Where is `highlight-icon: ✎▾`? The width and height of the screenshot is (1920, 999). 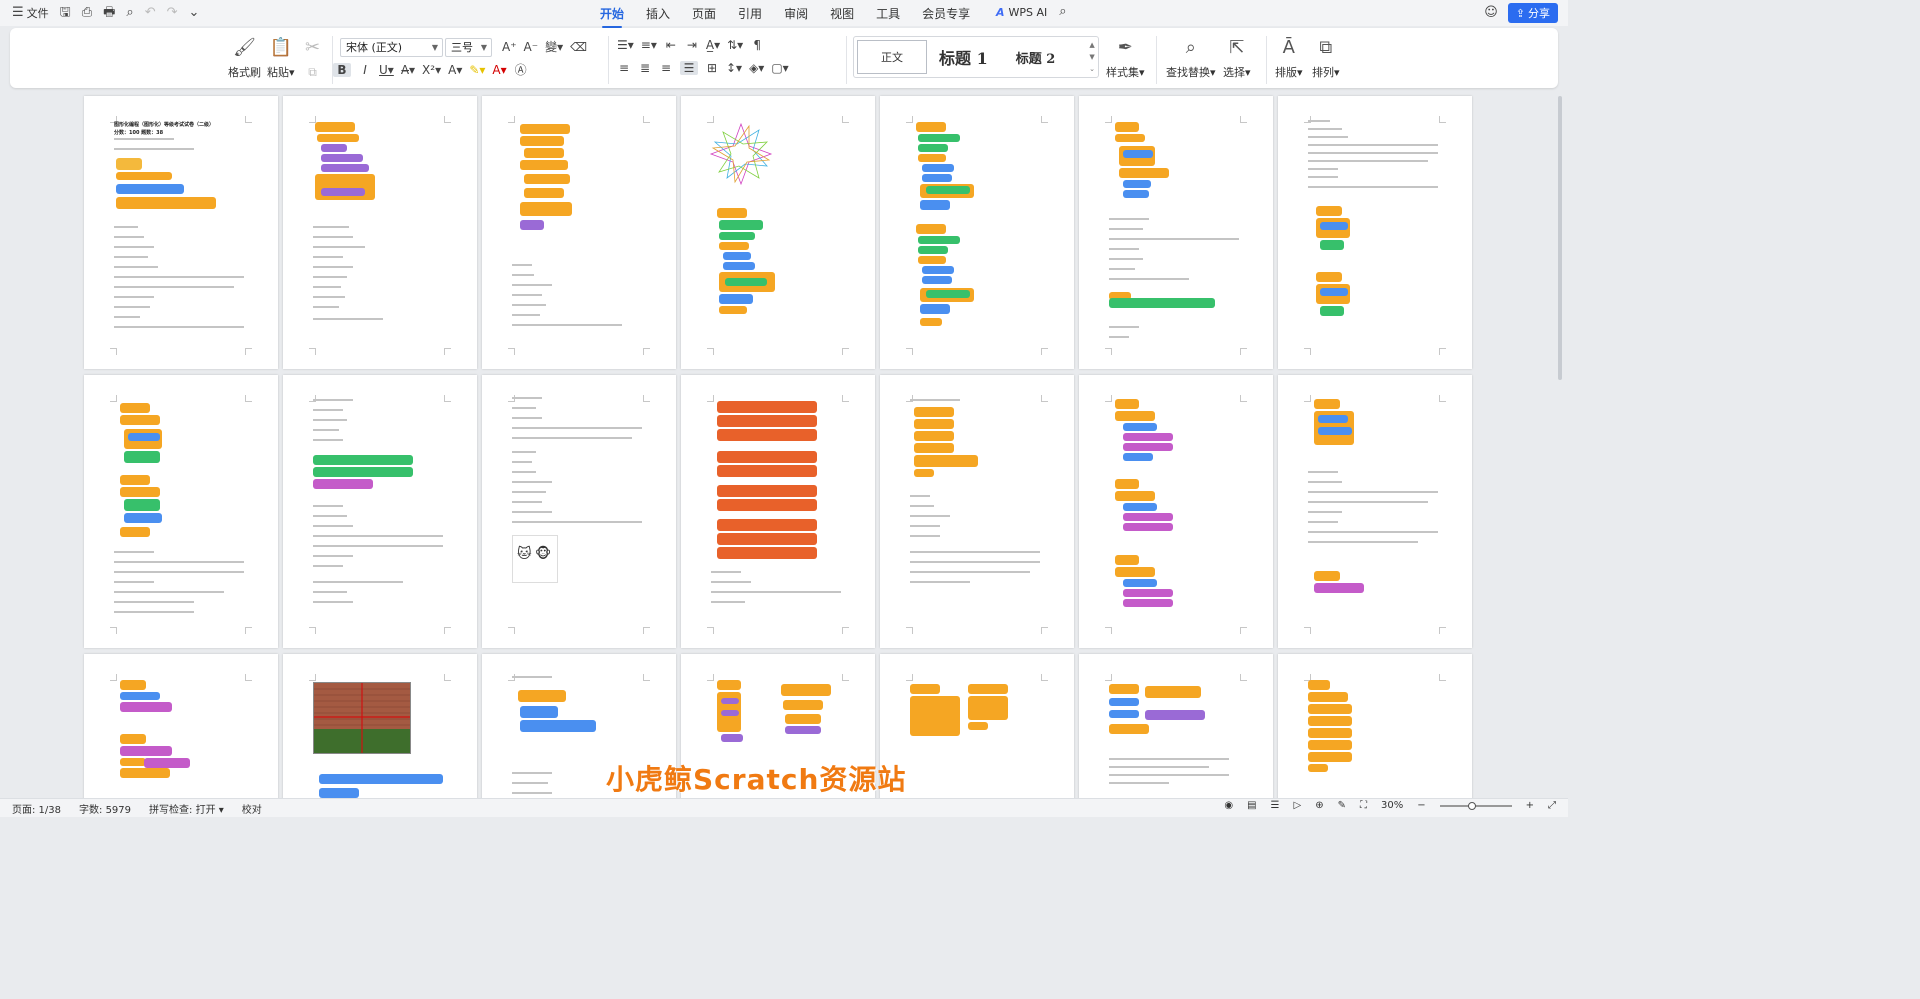
highlight-icon: ✎▾ is located at coordinates (477, 70).